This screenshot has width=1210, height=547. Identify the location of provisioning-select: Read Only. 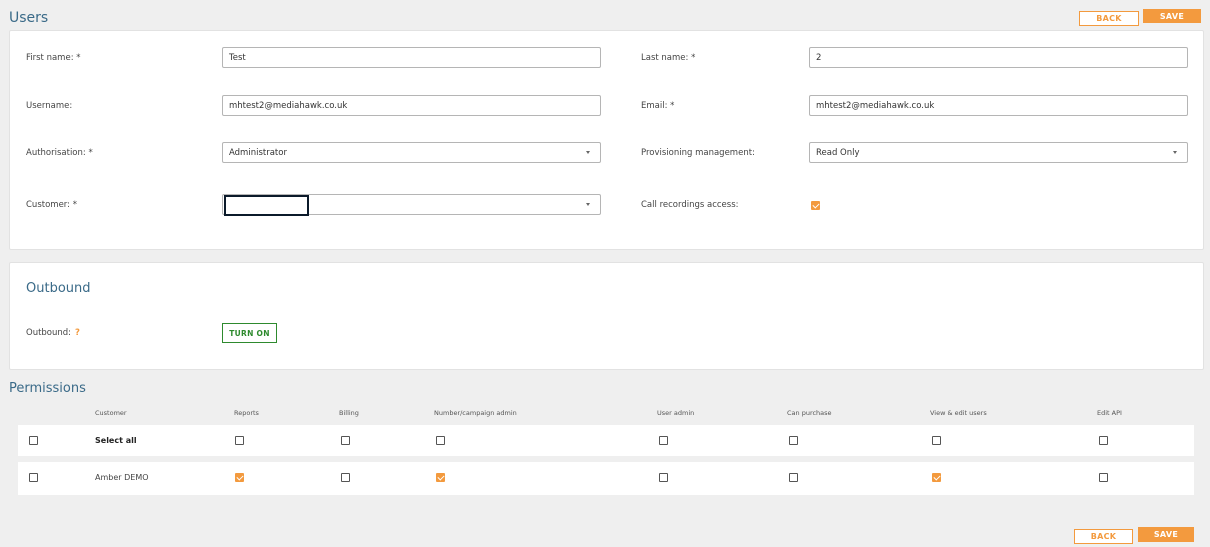
(998, 152).